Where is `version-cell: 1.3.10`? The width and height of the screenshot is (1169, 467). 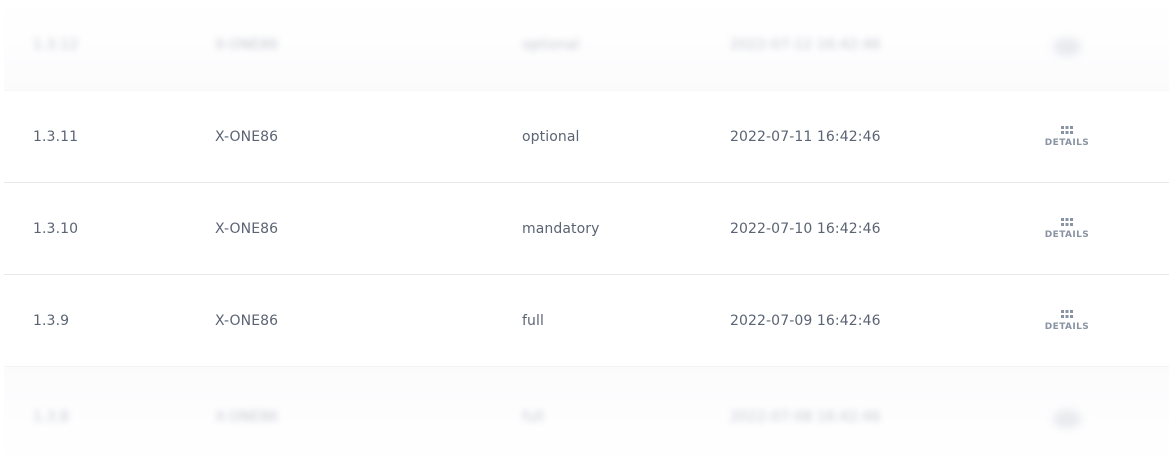
version-cell: 1.3.10 is located at coordinates (56, 228).